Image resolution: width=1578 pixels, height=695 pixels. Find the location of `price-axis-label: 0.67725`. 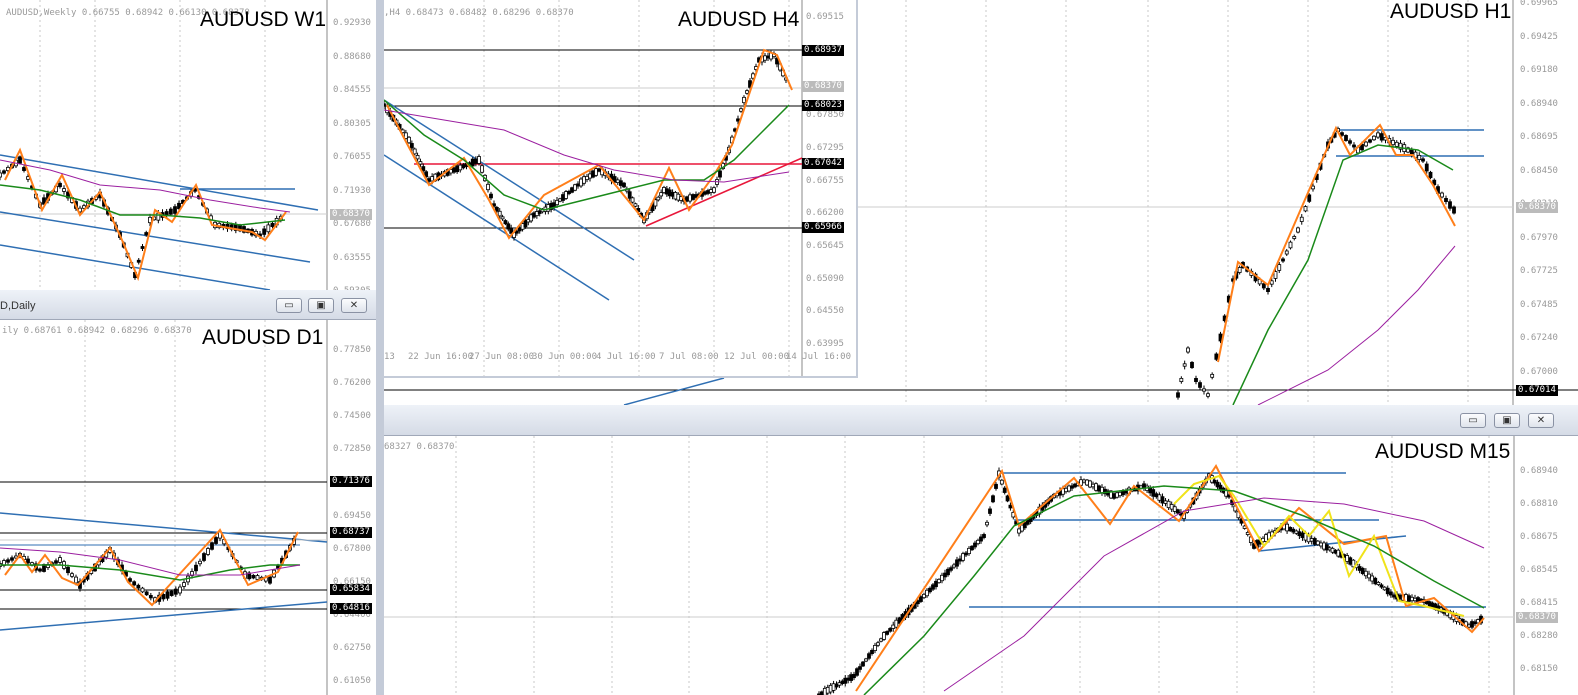

price-axis-label: 0.67725 is located at coordinates (1539, 271).